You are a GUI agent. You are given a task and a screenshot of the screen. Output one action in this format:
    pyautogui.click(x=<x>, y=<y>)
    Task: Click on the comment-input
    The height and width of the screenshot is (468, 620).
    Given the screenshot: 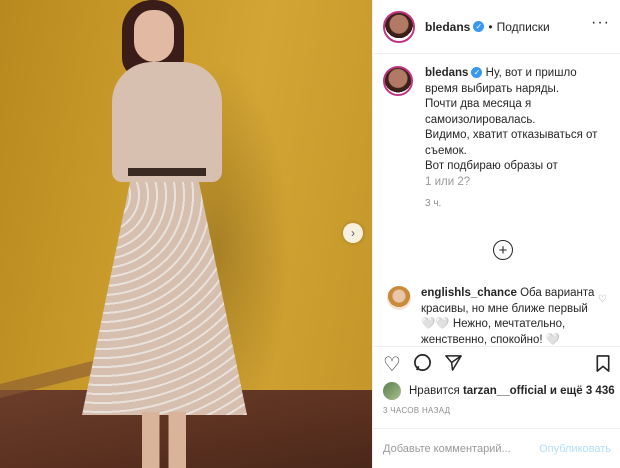 What is the action you would take?
    pyautogui.click(x=461, y=448)
    